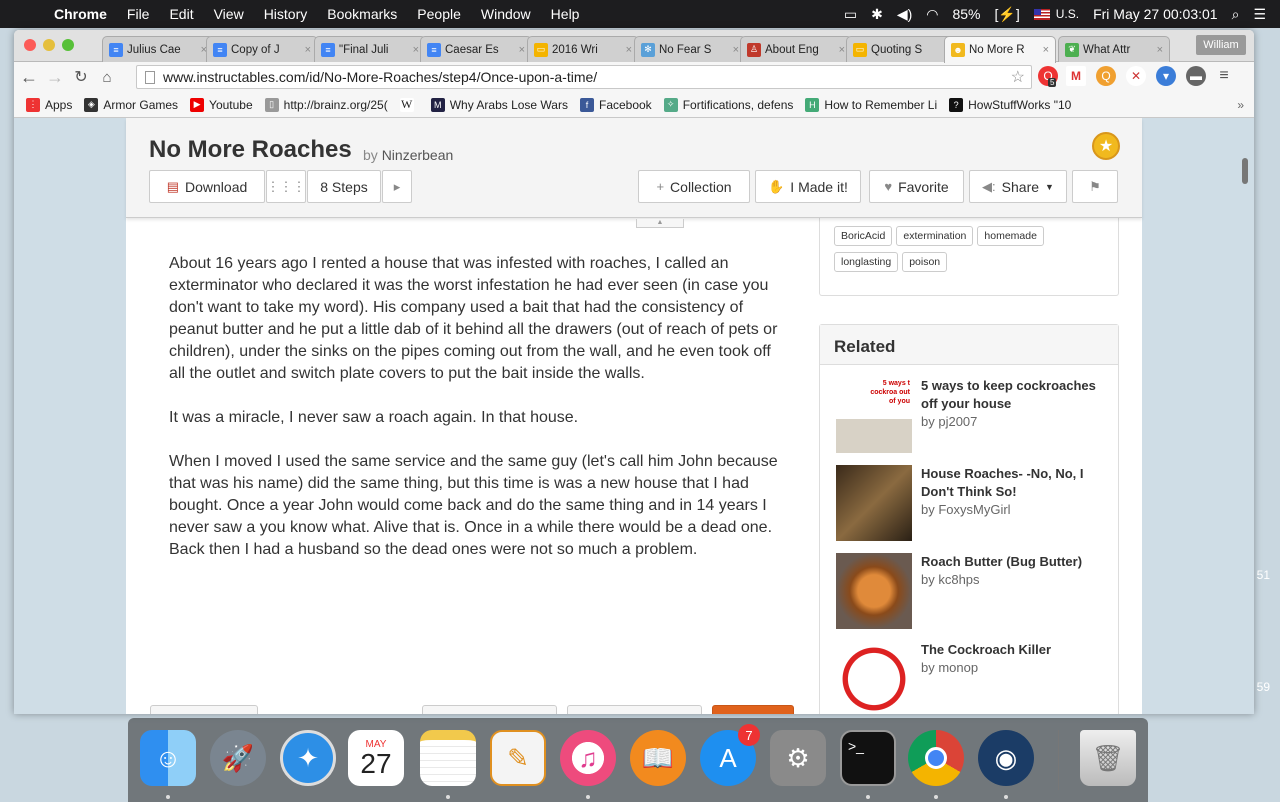 This screenshot has height=802, width=1280. What do you see at coordinates (1076, 76) in the screenshot?
I see `gmail-icon: M` at bounding box center [1076, 76].